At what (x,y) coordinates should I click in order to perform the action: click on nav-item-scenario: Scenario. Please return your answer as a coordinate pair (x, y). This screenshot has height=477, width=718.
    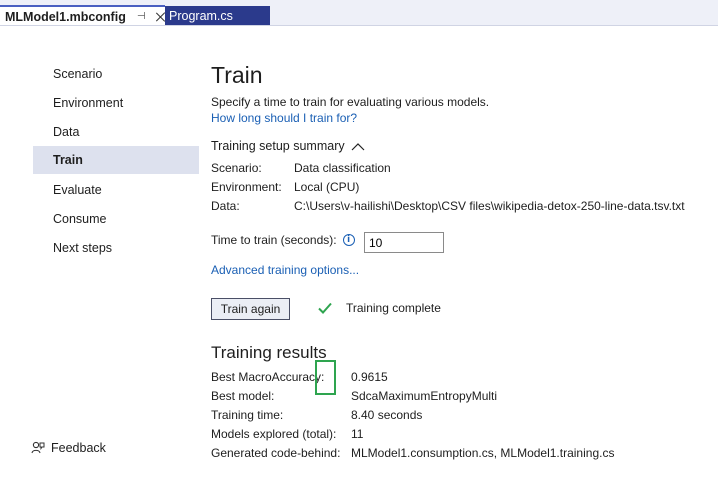
    Looking at the image, I should click on (116, 74).